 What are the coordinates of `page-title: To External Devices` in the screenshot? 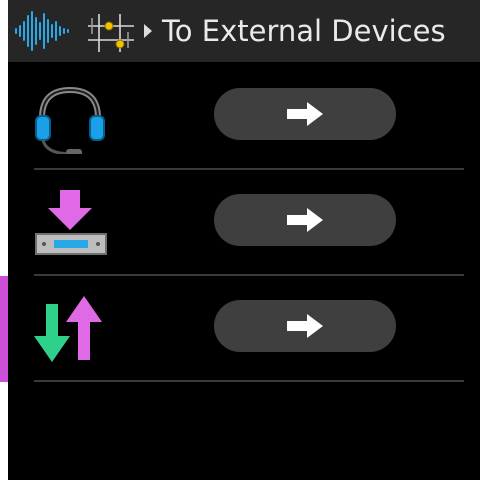 It's located at (304, 31).